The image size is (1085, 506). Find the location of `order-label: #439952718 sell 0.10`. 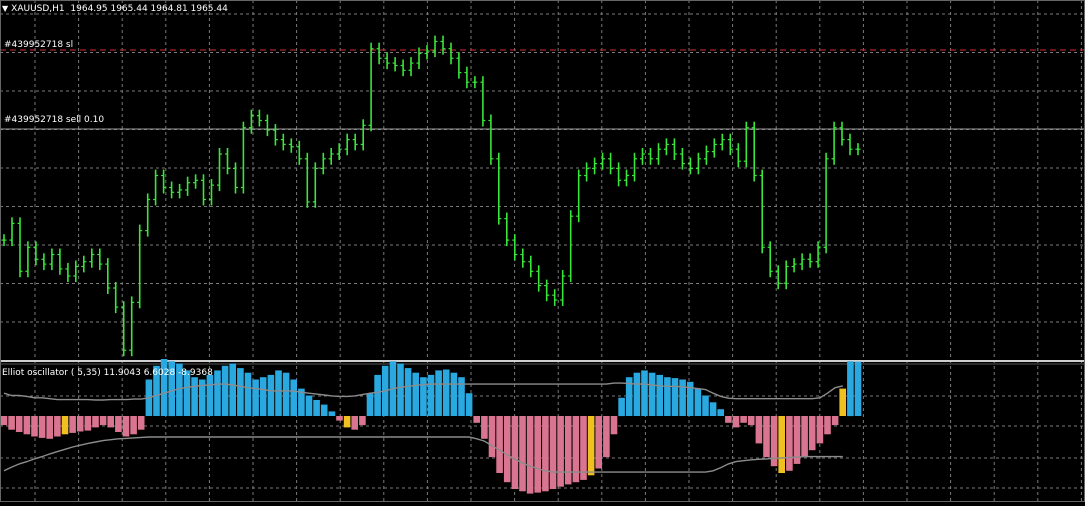

order-label: #439952718 sell 0.10 is located at coordinates (54, 120).